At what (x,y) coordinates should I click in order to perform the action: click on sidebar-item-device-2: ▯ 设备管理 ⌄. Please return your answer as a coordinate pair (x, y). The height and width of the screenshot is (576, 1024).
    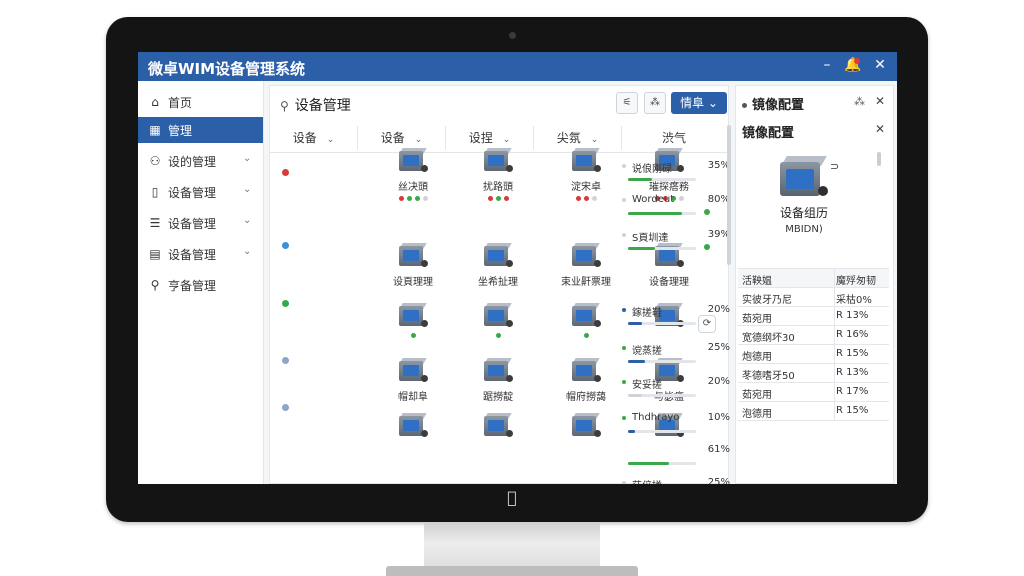
    Looking at the image, I should click on (200, 192).